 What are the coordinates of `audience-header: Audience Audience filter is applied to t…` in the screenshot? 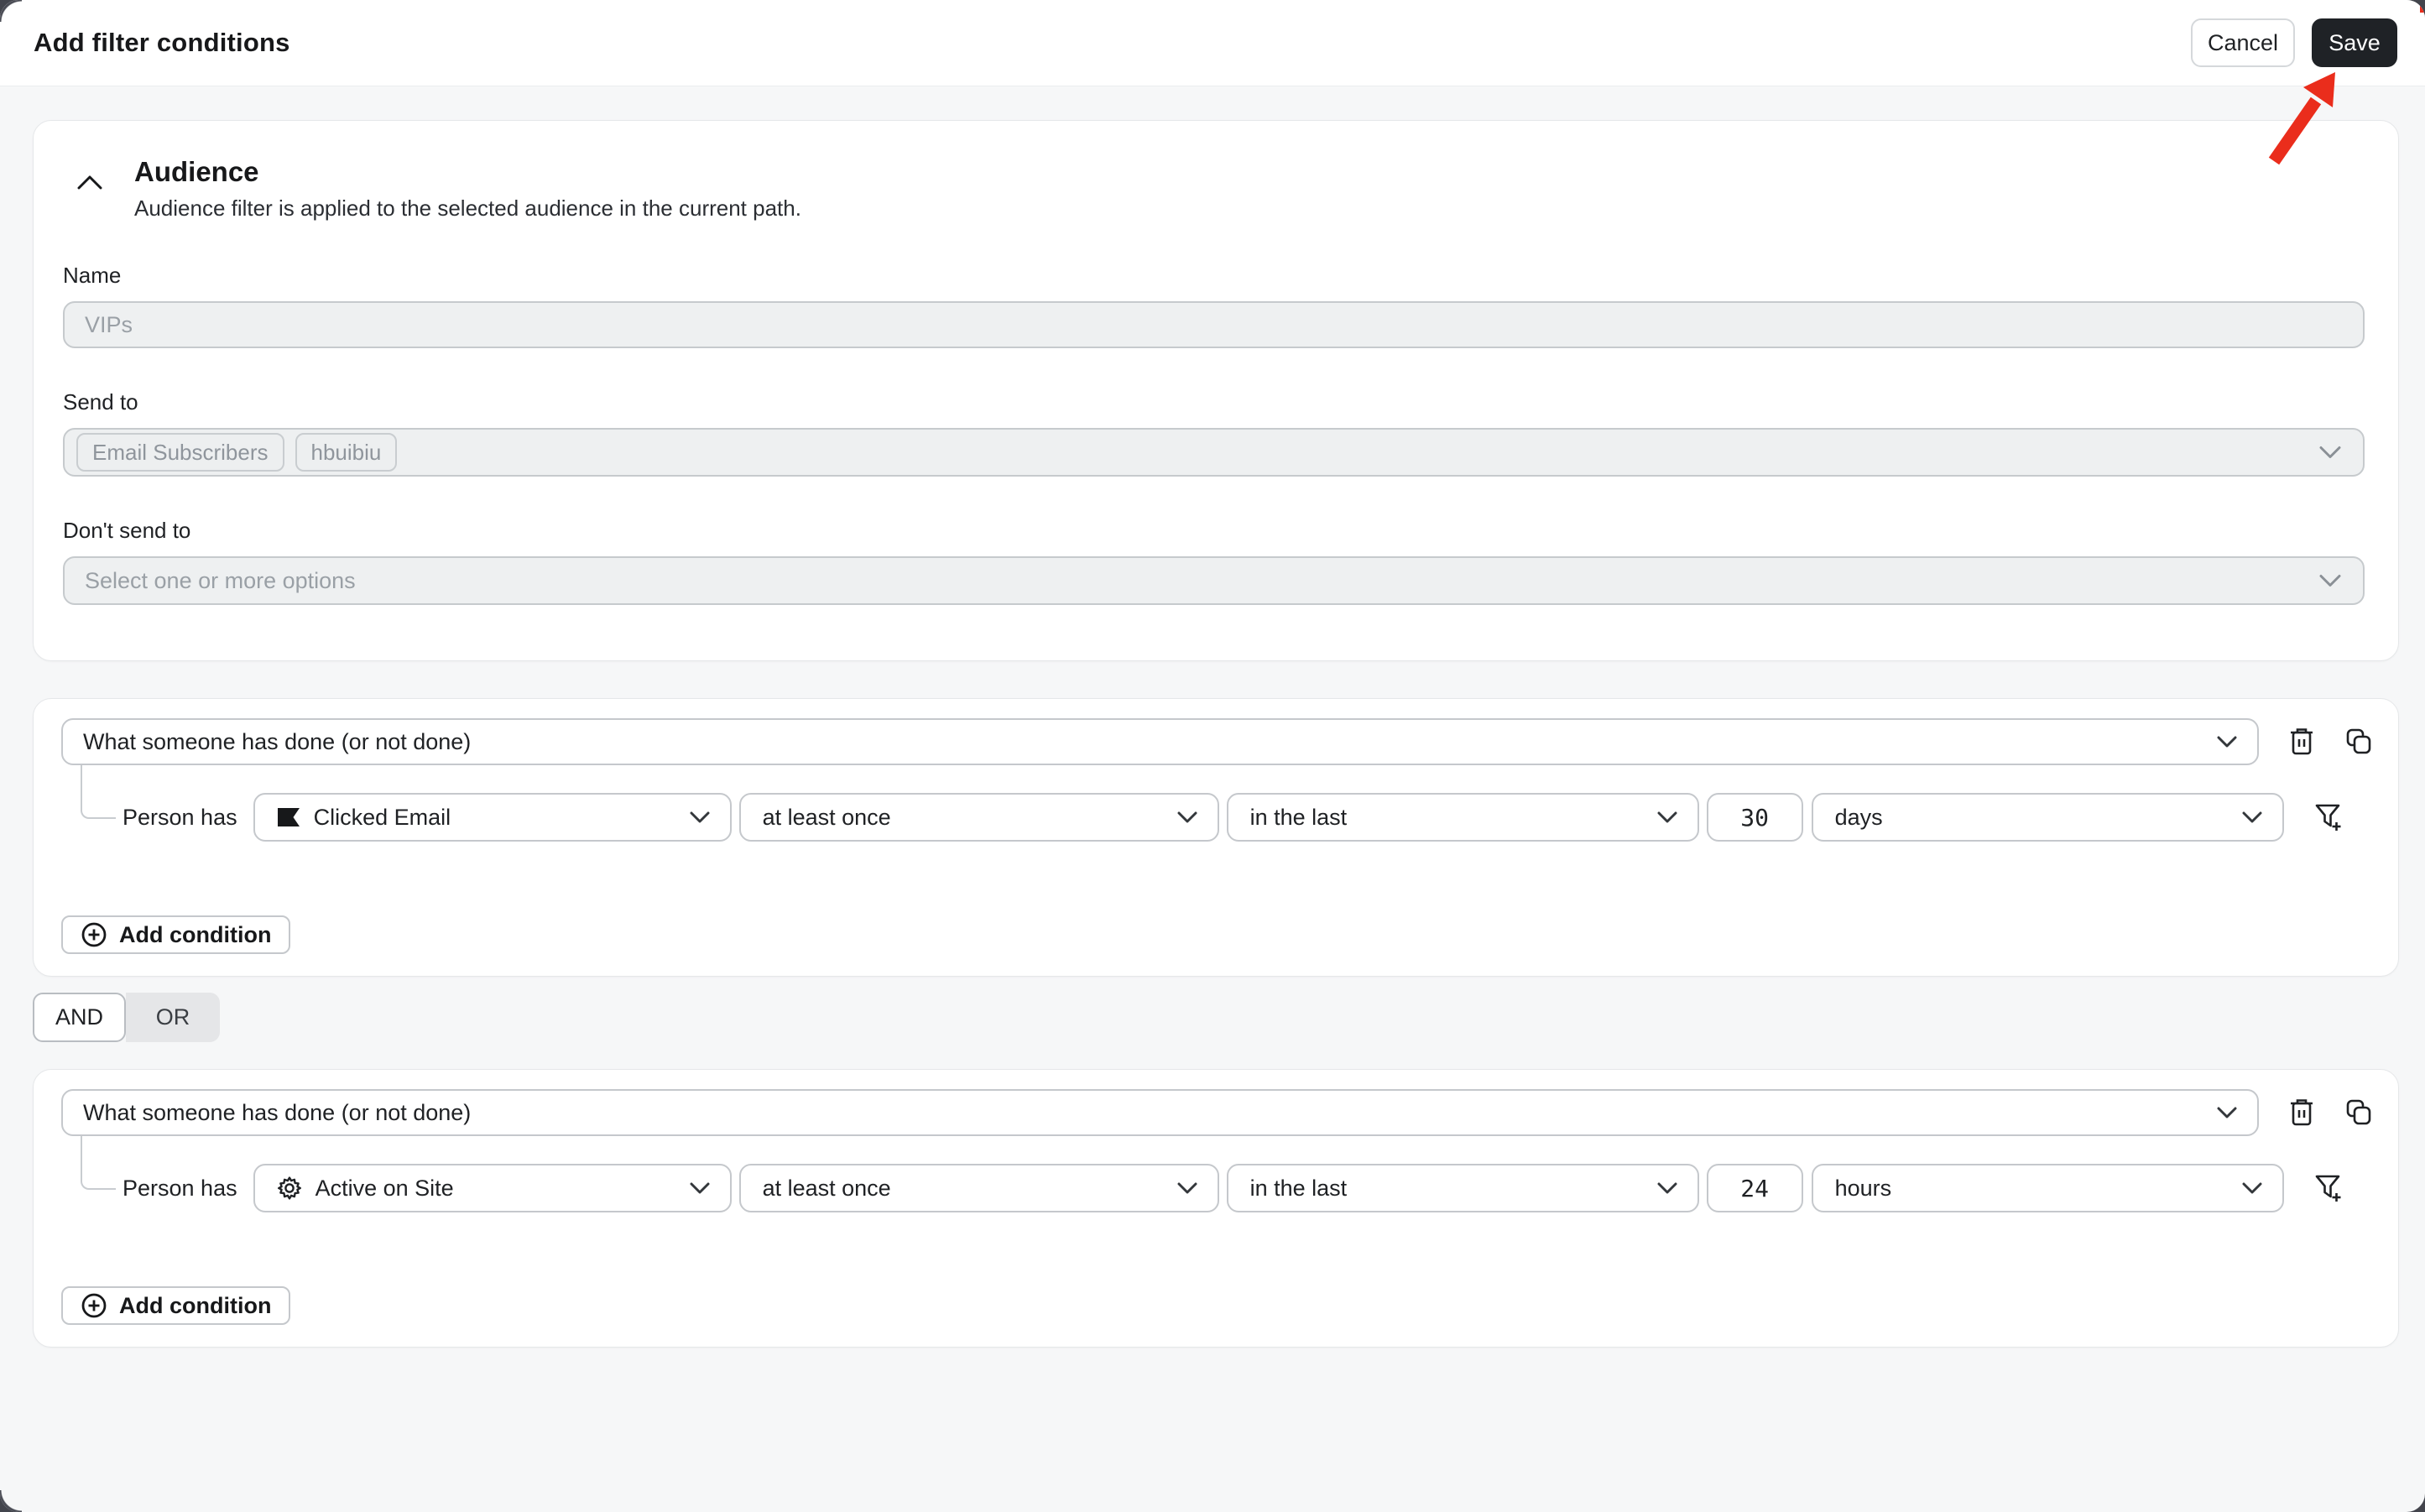 It's located at (1214, 189).